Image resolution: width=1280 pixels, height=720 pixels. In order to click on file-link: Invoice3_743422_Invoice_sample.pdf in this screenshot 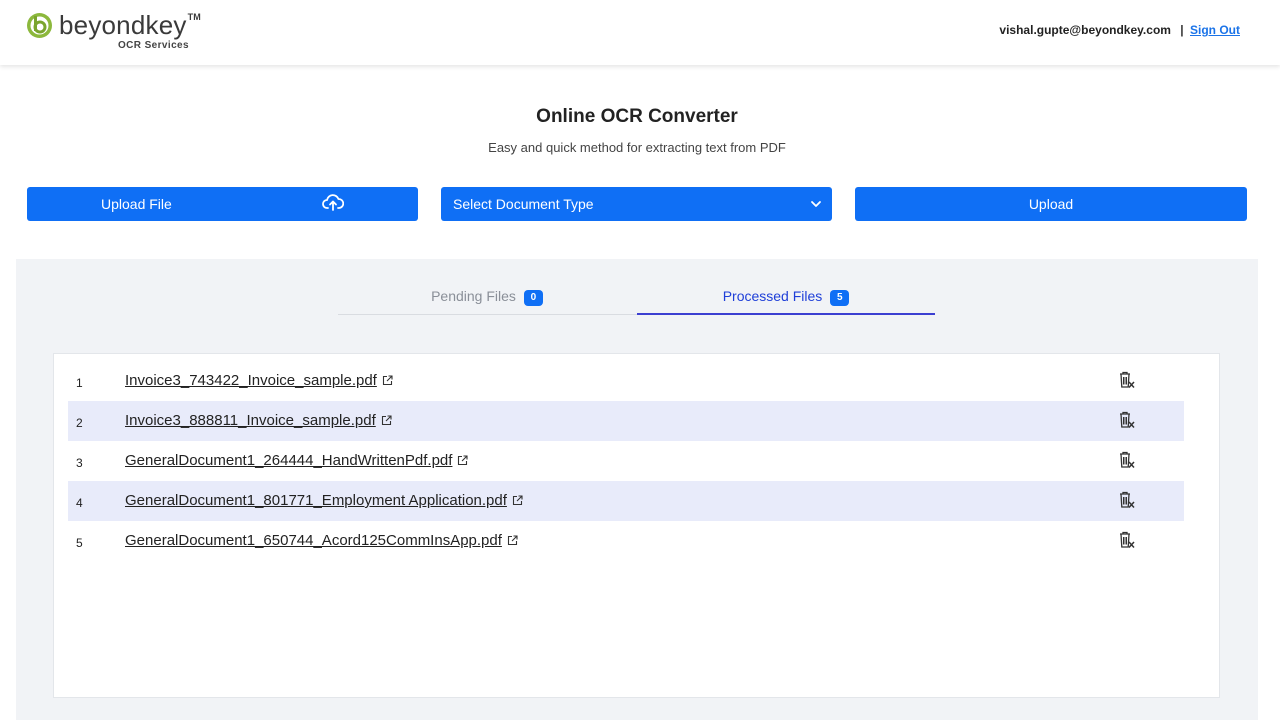, I will do `click(259, 380)`.